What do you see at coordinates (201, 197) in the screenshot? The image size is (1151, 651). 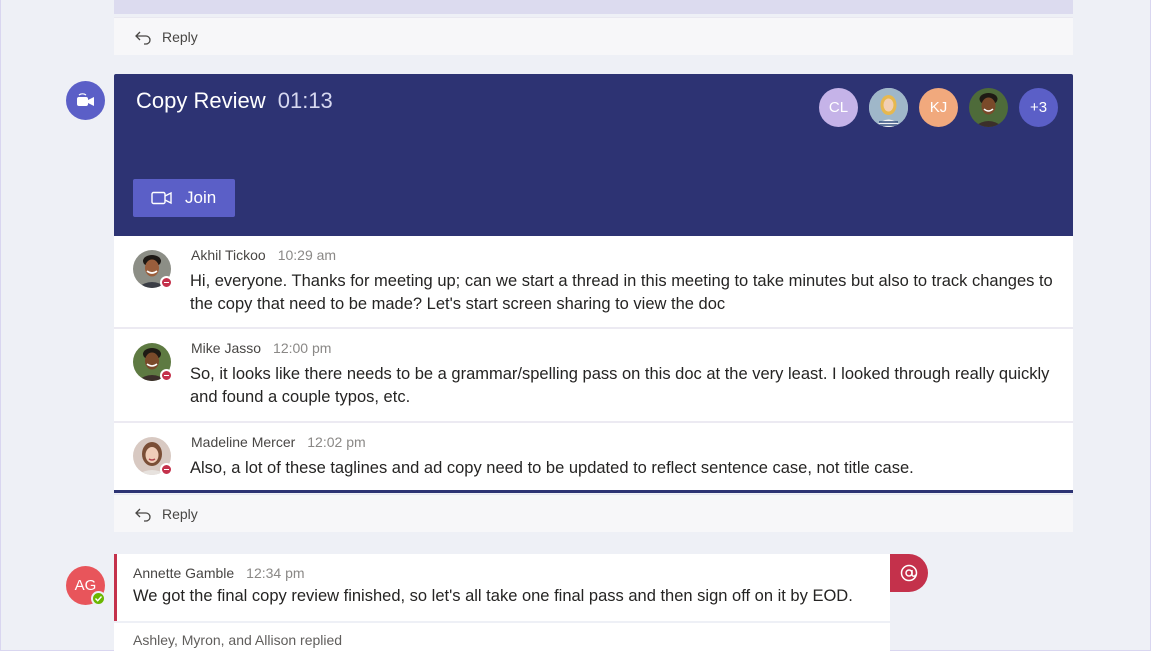 I see `join-label: Join` at bounding box center [201, 197].